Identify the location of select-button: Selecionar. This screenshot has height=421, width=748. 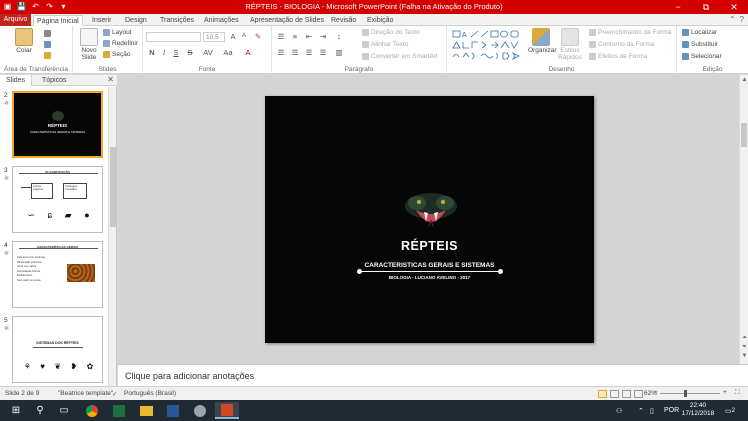
(702, 56).